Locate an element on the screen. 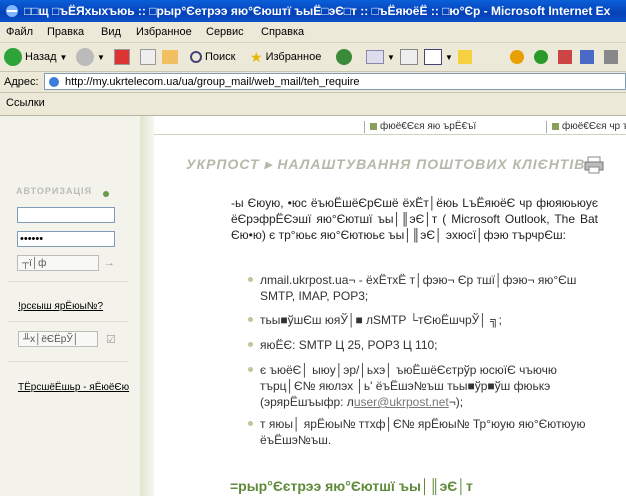 This screenshot has width=626, height=496. links-bar: Ссылки is located at coordinates (313, 104).